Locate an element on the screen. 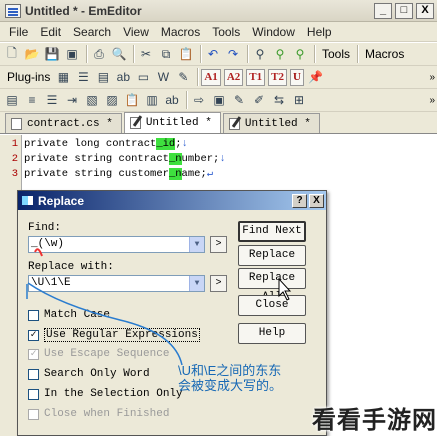 The image size is (437, 436). font-a2-button: A2 is located at coordinates (233, 77).